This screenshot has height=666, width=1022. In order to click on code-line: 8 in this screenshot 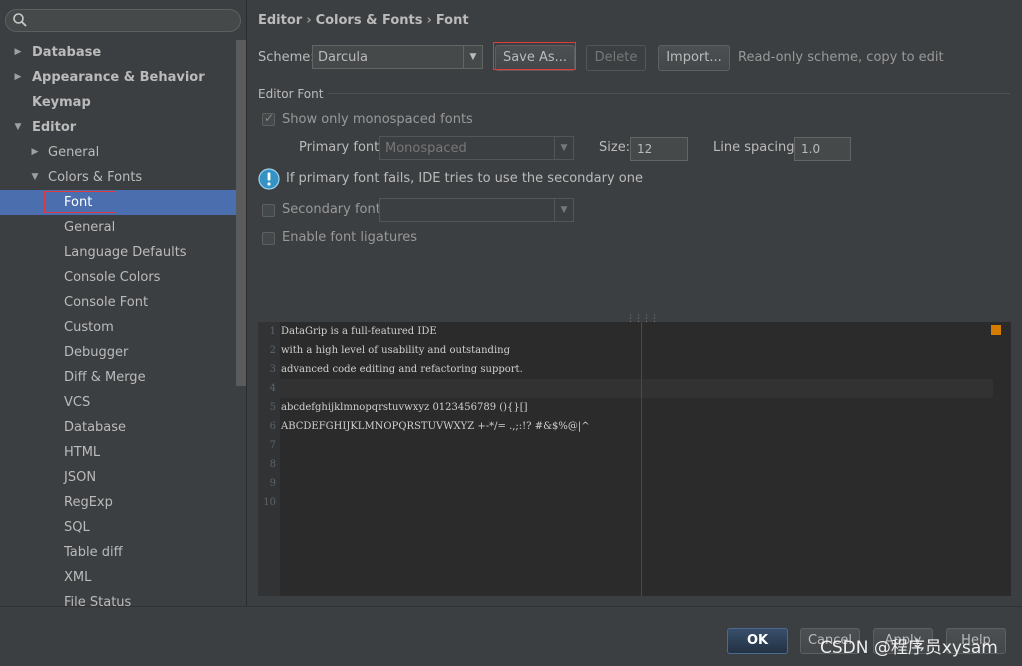, I will do `click(269, 464)`.